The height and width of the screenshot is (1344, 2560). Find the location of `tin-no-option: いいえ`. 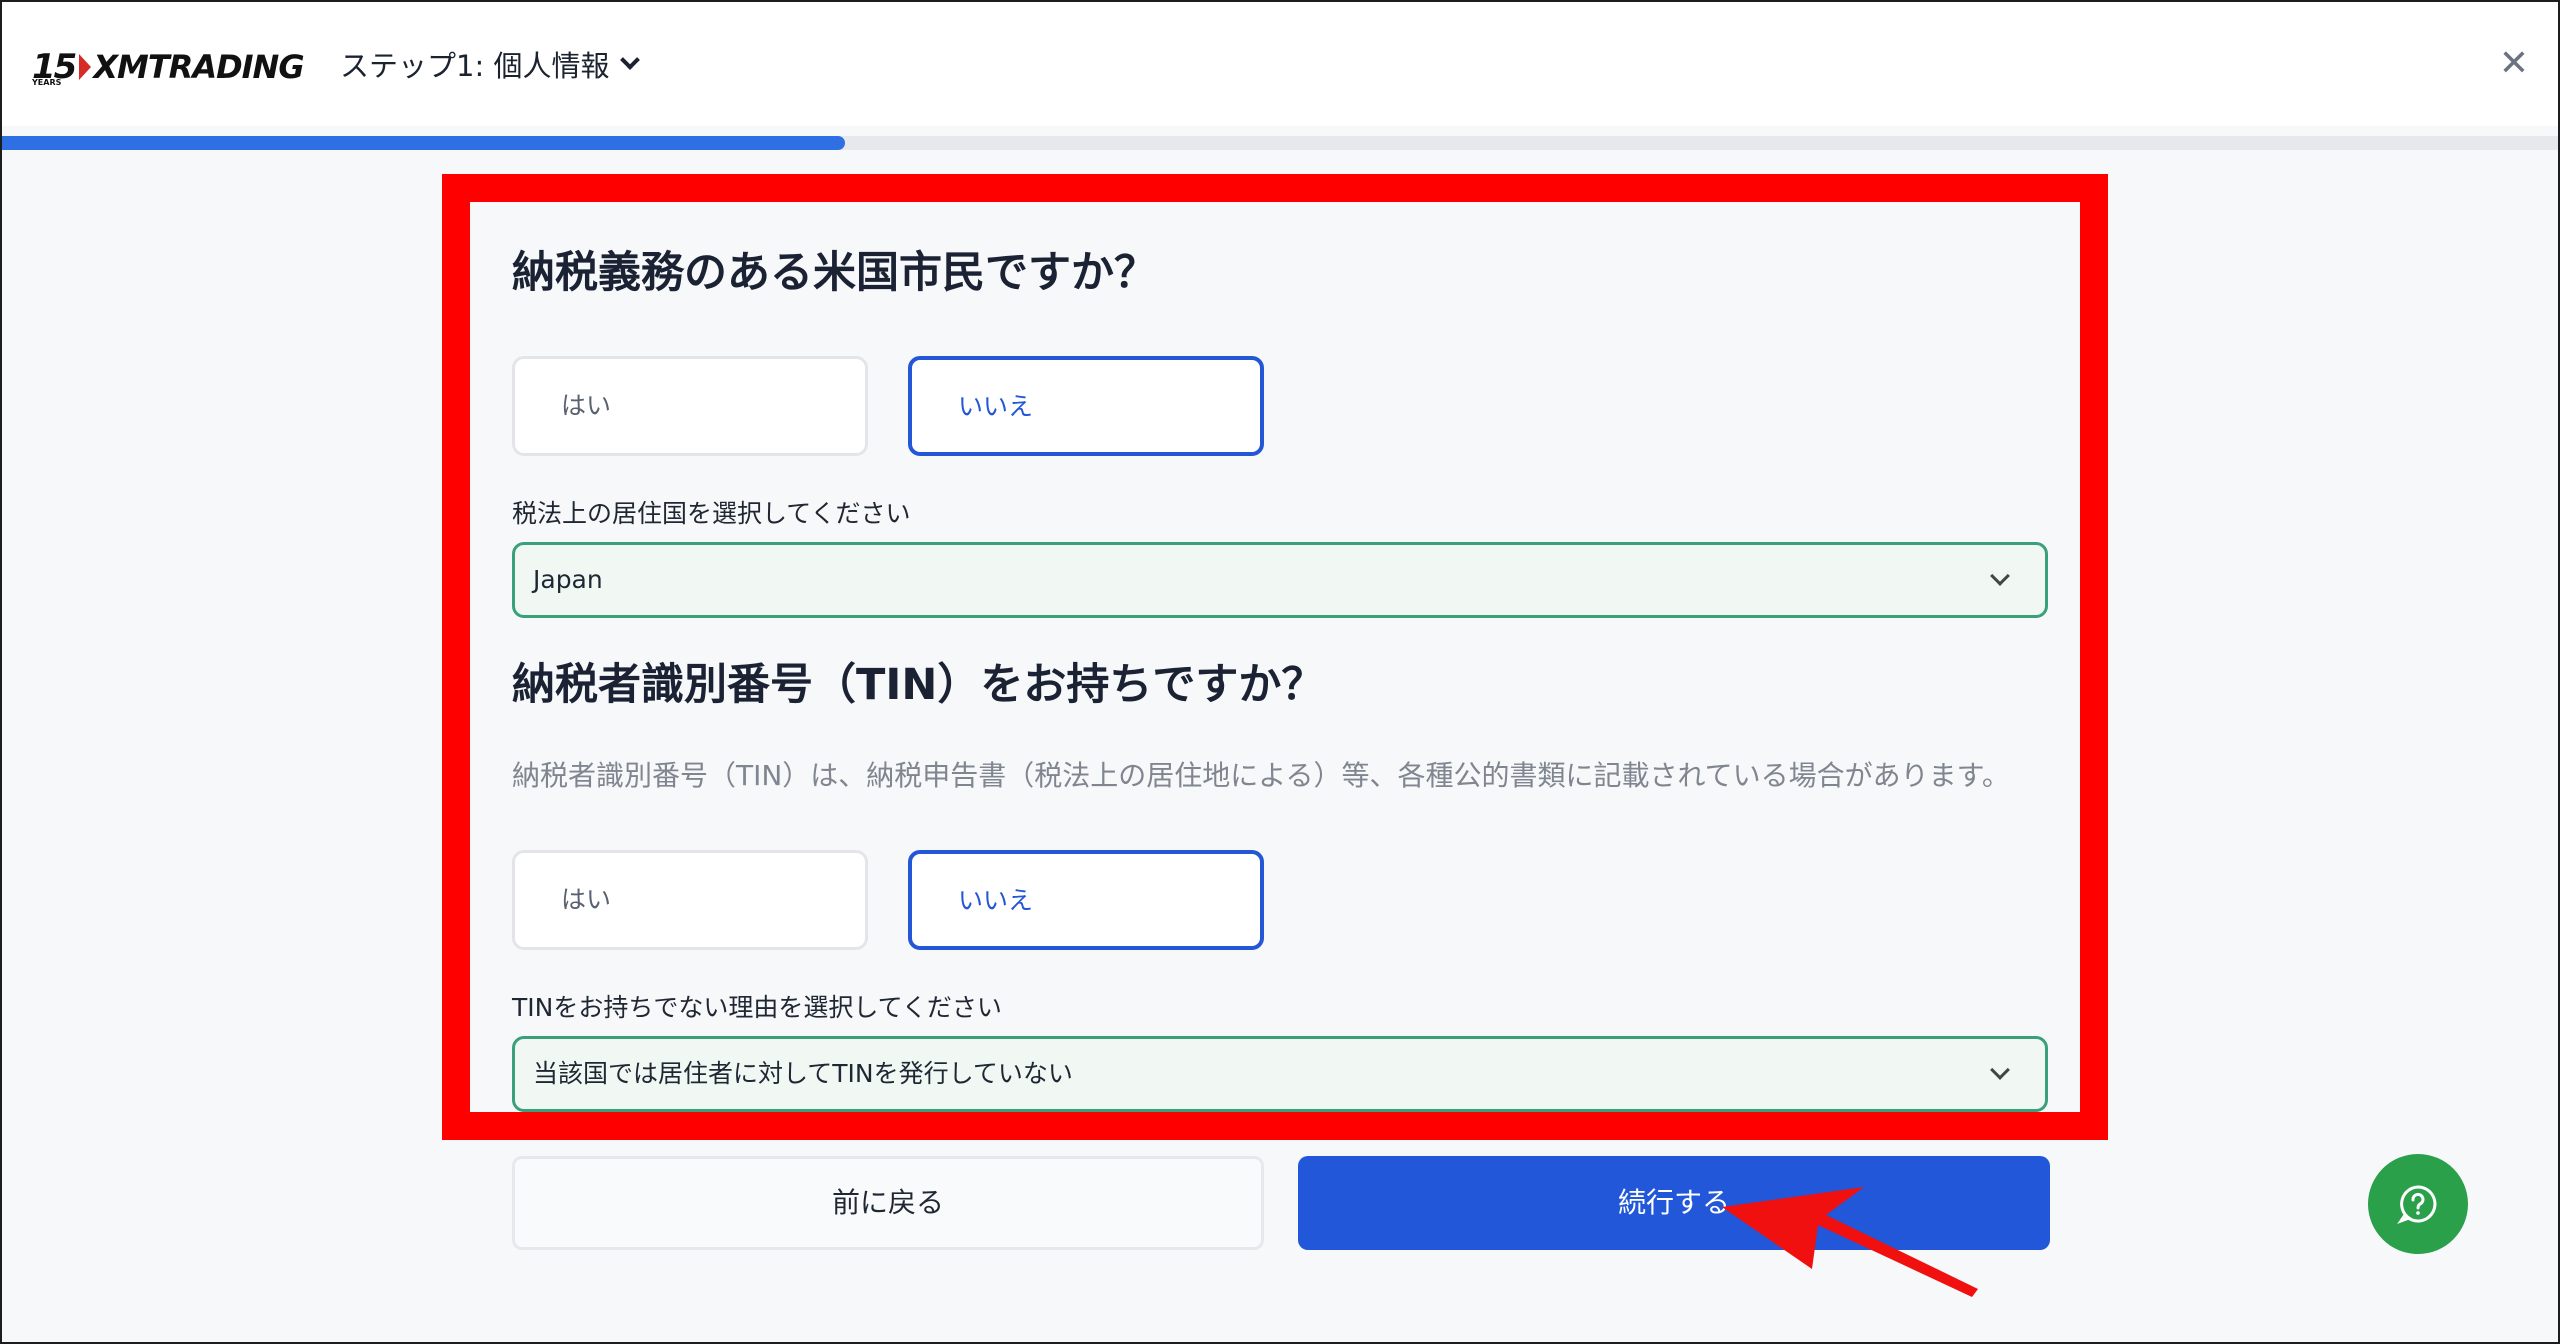

tin-no-option: いいえ is located at coordinates (1086, 900).